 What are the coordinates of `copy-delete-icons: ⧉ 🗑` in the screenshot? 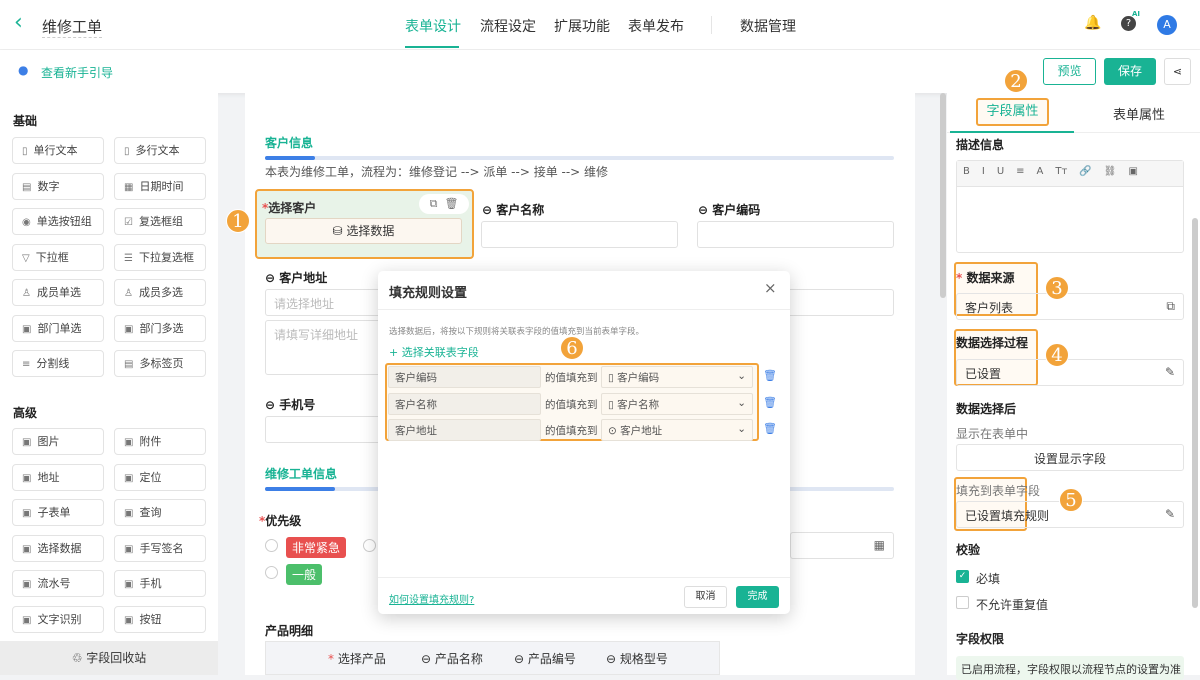 It's located at (444, 204).